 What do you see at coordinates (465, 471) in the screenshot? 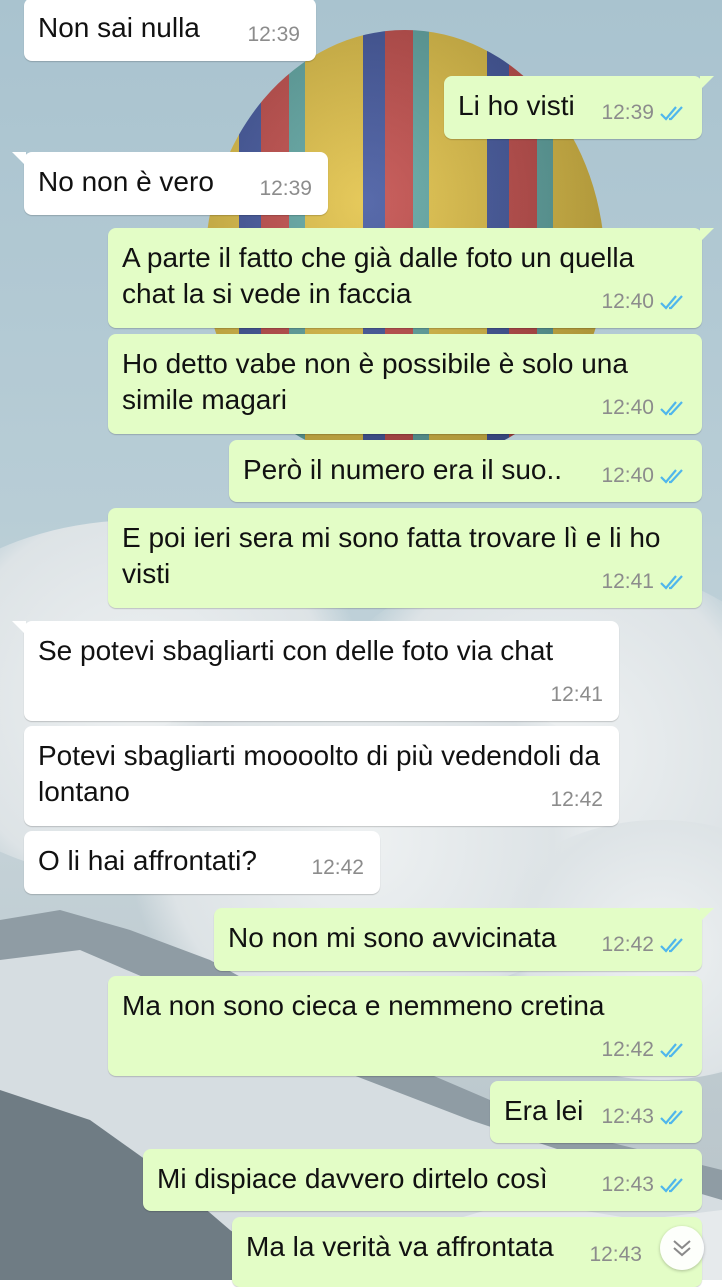
I see `message-bubble-outgoing: Però il numero era il suo.. 12:40` at bounding box center [465, 471].